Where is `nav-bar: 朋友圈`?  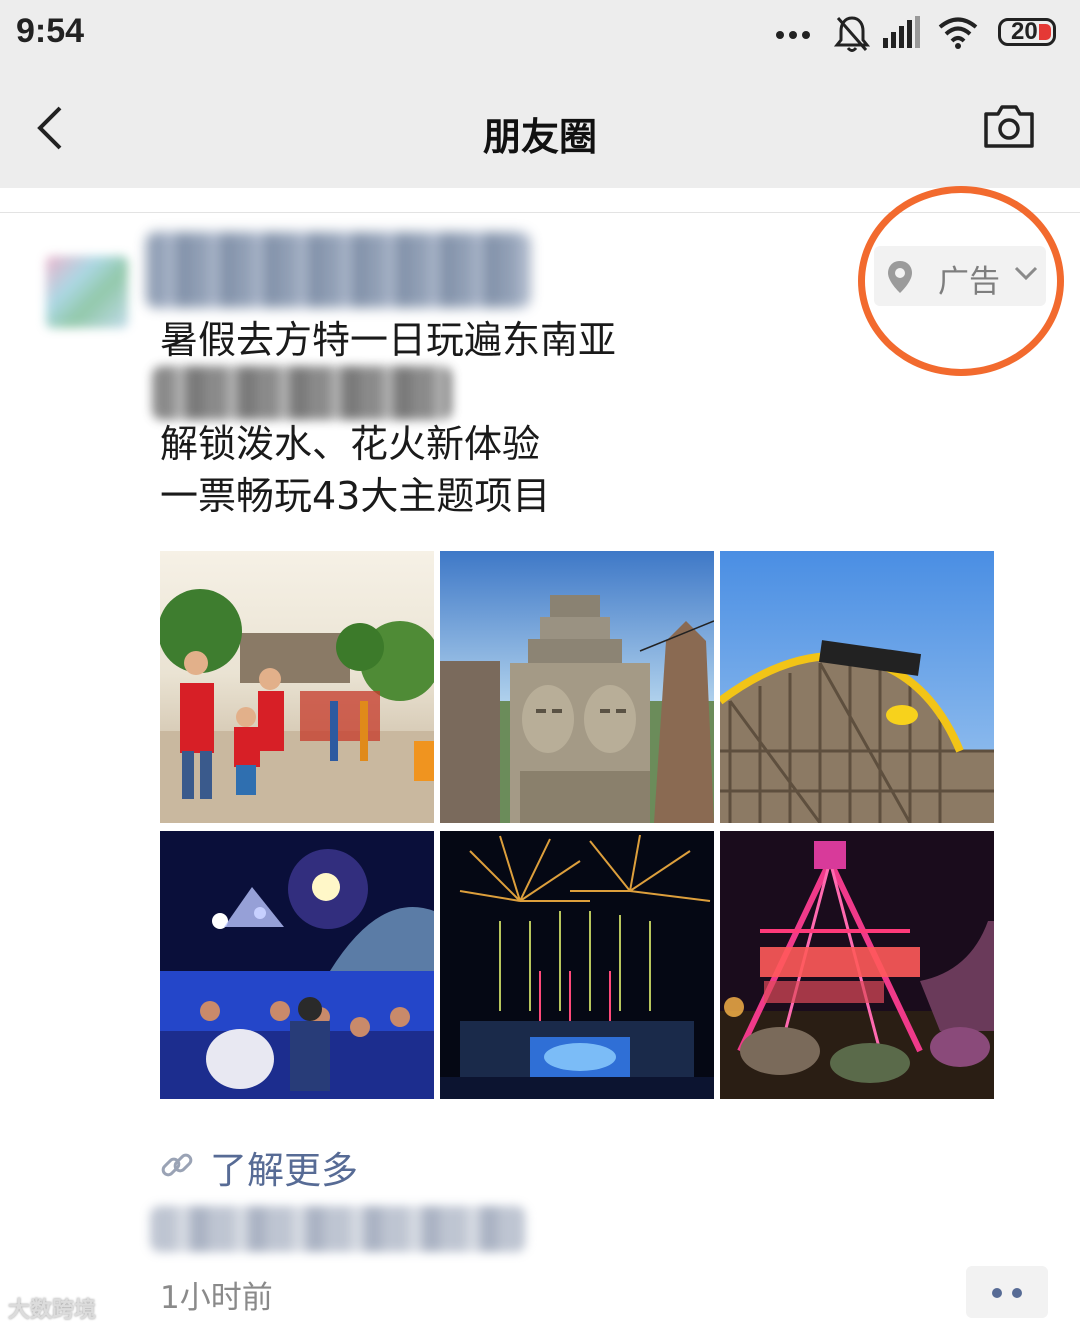 nav-bar: 朋友圈 is located at coordinates (540, 129).